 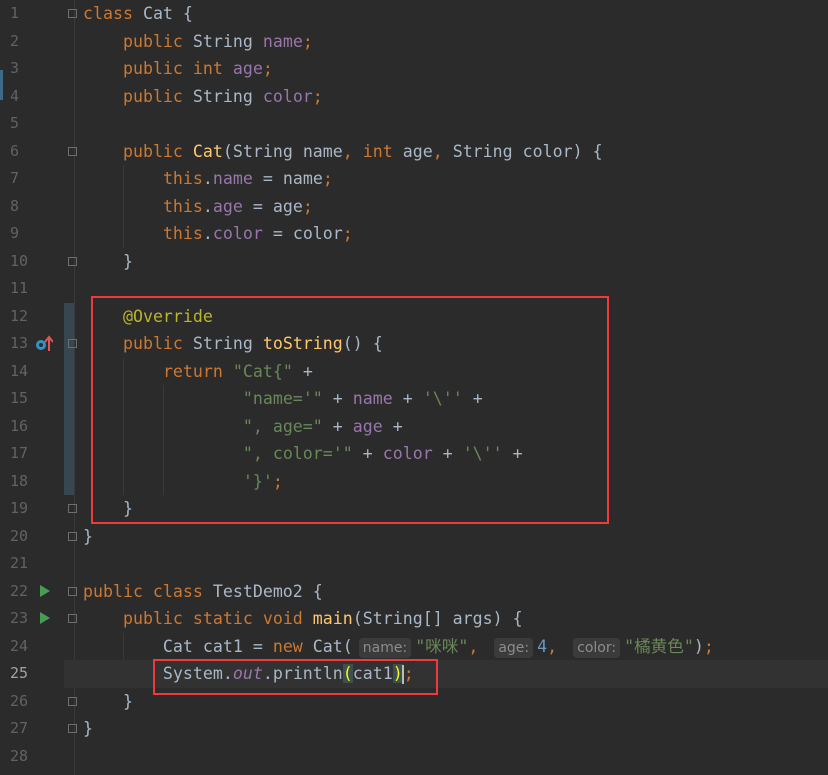 What do you see at coordinates (333, 618) in the screenshot?
I see `method-name: main` at bounding box center [333, 618].